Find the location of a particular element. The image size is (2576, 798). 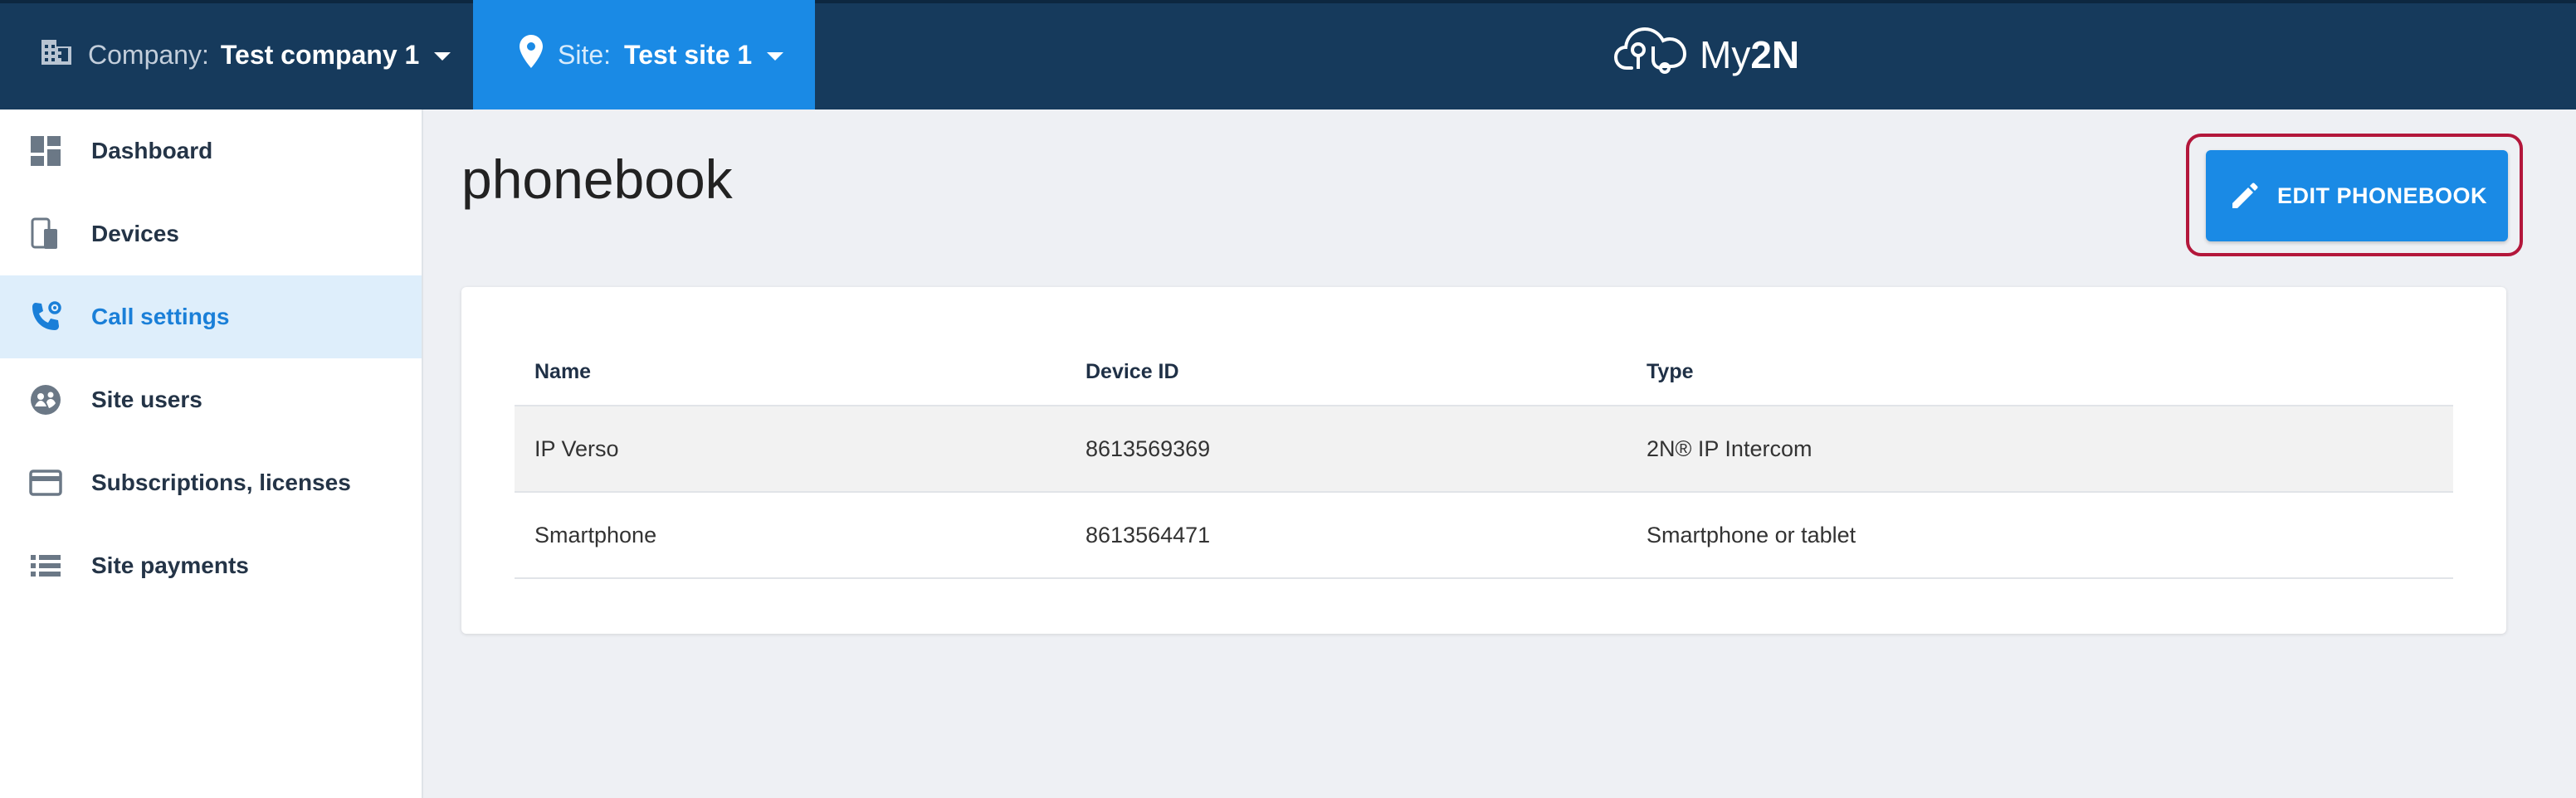

cloud-icon is located at coordinates (1651, 55).